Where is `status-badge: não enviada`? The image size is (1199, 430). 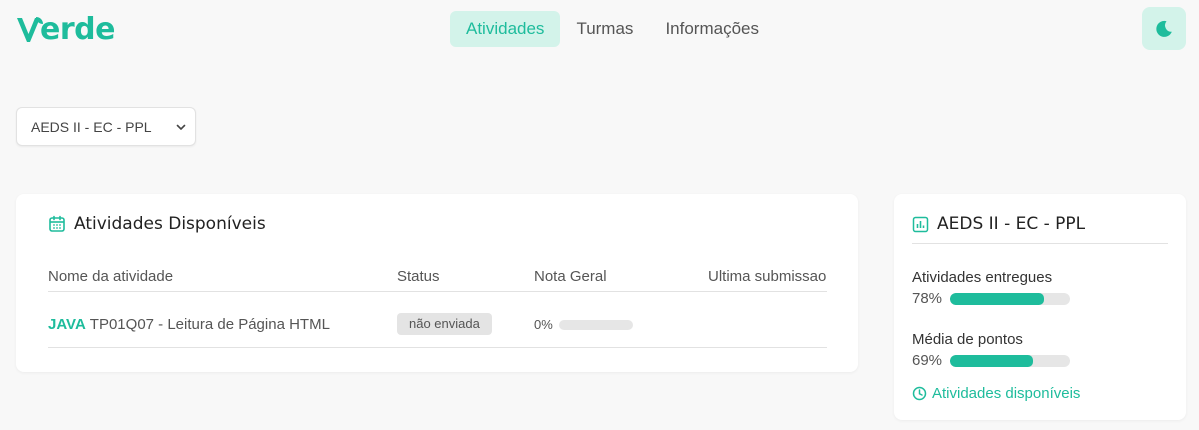
status-badge: não enviada is located at coordinates (444, 324).